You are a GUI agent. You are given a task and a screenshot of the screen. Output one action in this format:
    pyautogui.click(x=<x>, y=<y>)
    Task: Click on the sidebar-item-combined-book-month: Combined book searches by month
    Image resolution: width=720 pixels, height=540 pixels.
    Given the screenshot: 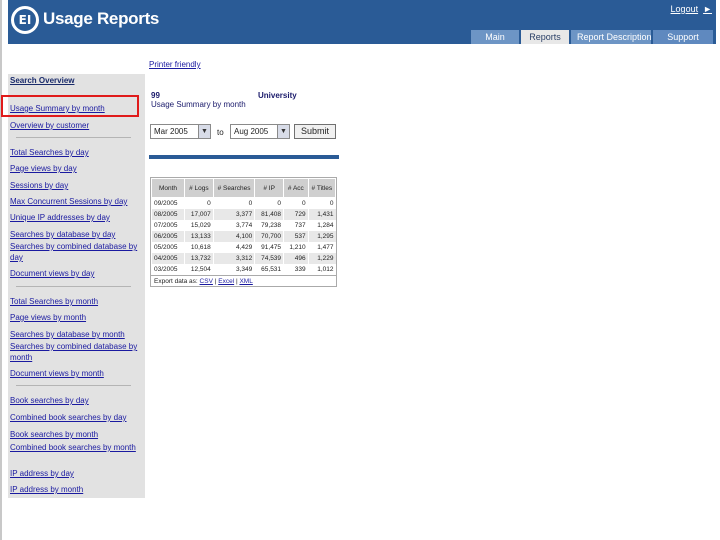 What is the action you would take?
    pyautogui.click(x=76, y=447)
    